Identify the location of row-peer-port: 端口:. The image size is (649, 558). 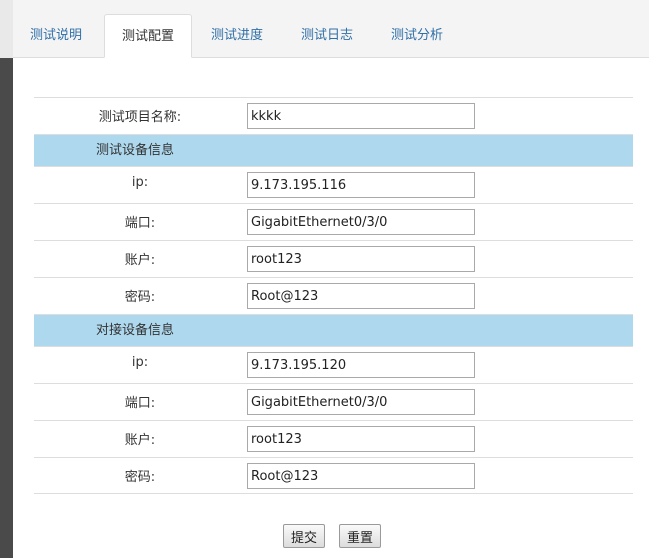
(333, 401).